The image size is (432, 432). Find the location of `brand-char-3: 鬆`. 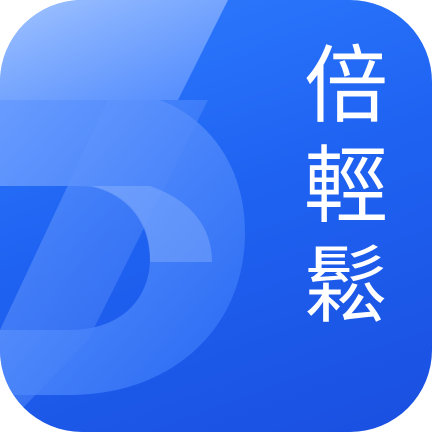

brand-char-3: 鬆 is located at coordinates (345, 286).